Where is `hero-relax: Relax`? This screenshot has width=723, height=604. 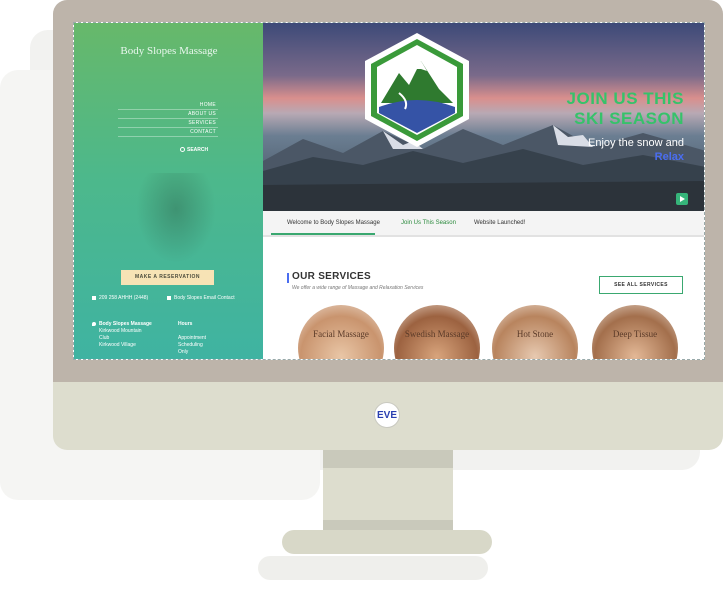 hero-relax: Relax is located at coordinates (669, 157).